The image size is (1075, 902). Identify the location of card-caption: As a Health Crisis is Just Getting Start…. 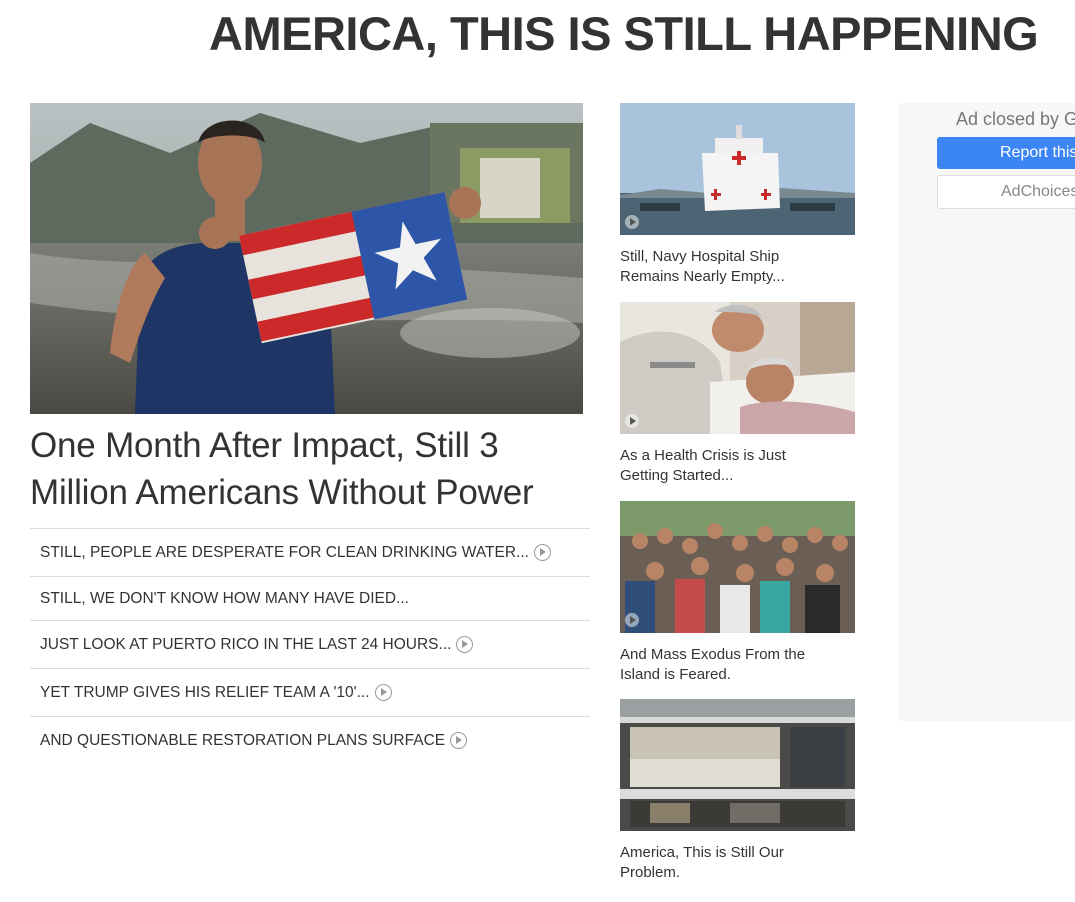
(703, 465).